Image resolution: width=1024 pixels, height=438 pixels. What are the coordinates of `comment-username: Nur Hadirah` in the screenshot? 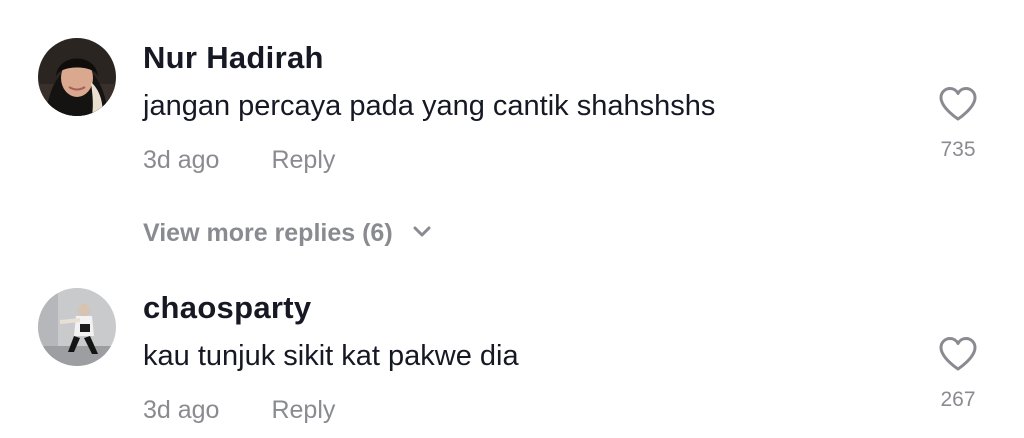 It's located at (233, 58).